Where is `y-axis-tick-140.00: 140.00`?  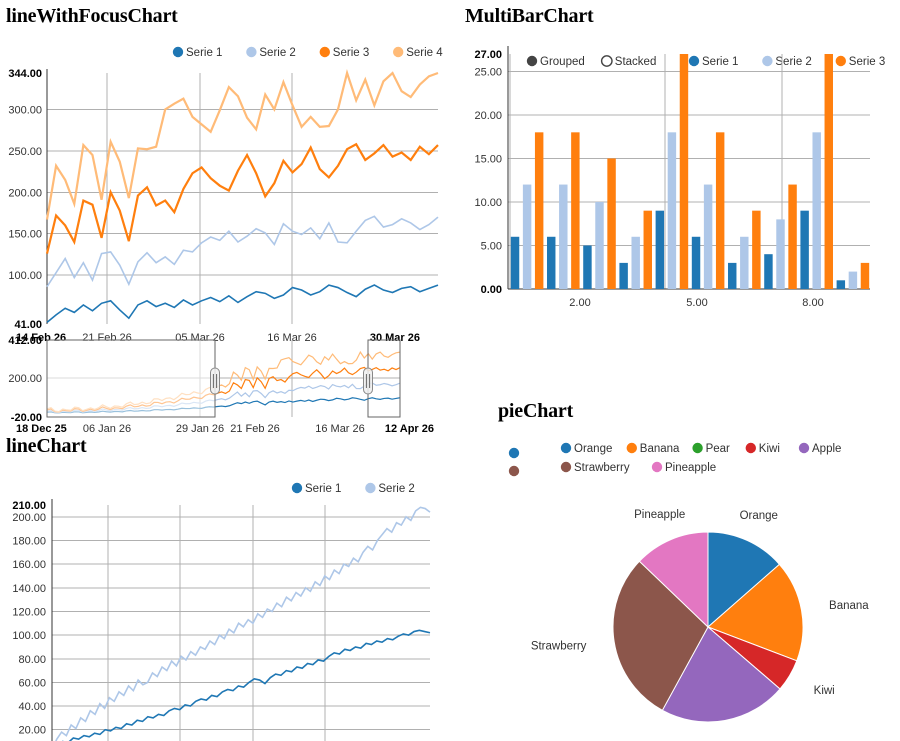
y-axis-tick-140.00: 140.00 is located at coordinates (29, 589).